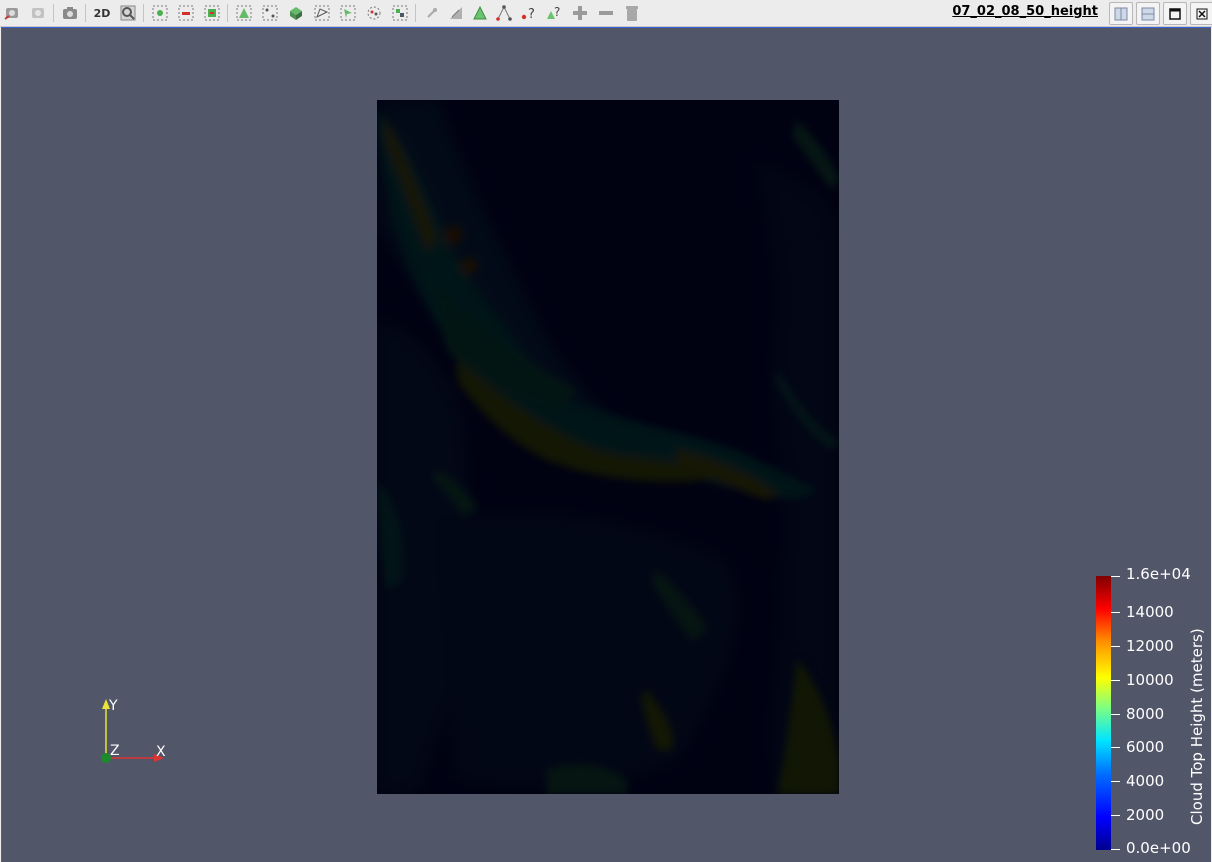 The image size is (1212, 862). Describe the element at coordinates (160, 13) in the screenshot. I see `select-cells-icon` at that location.